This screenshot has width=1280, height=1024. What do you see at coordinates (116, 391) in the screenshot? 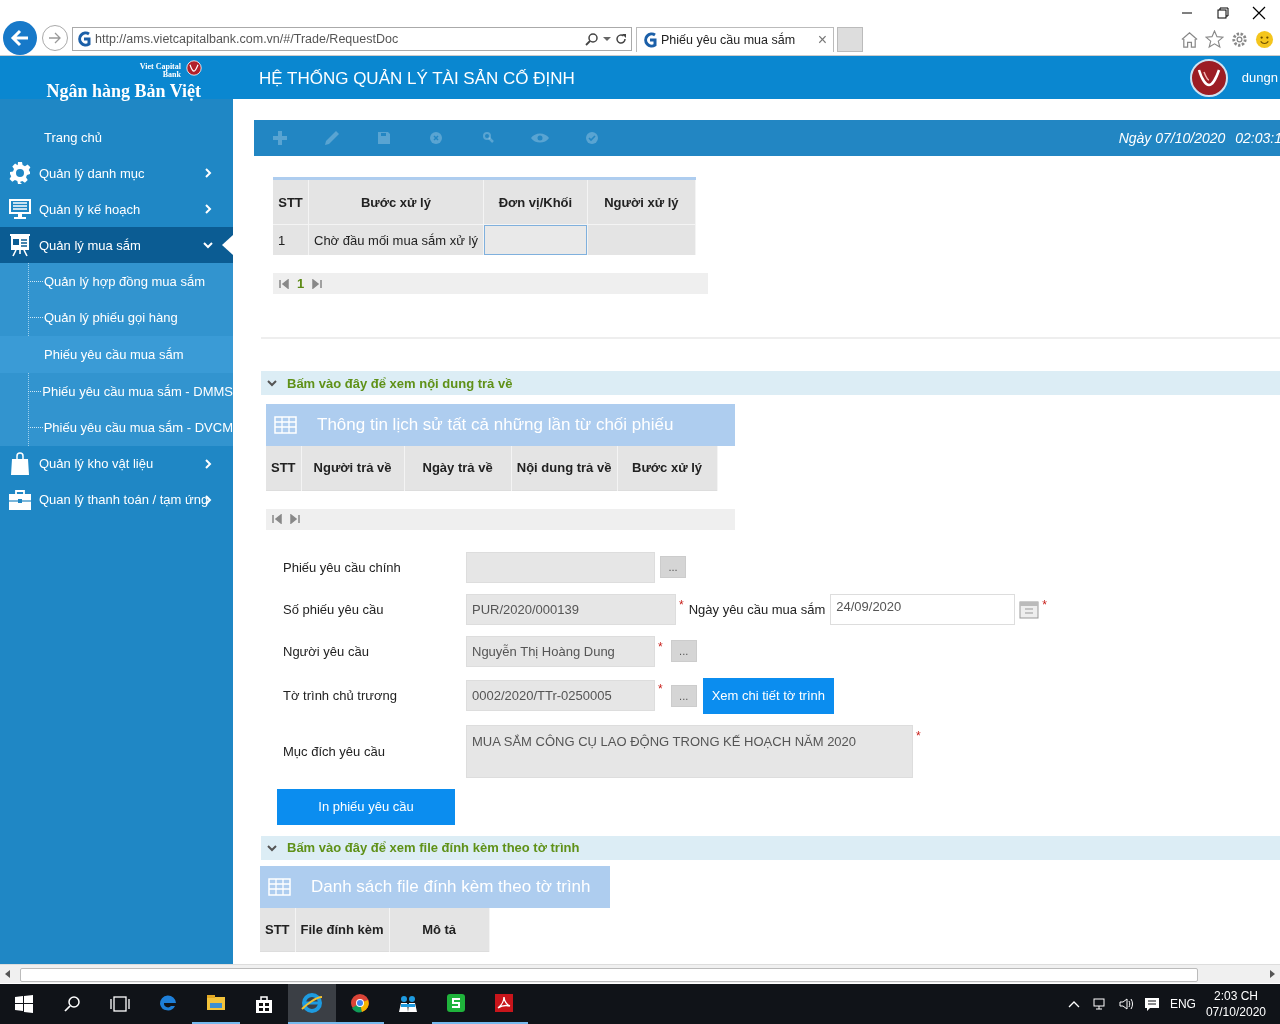
I see `sidebar-subitem: Phiếu yêu cầu mua sắm - DMMS` at bounding box center [116, 391].